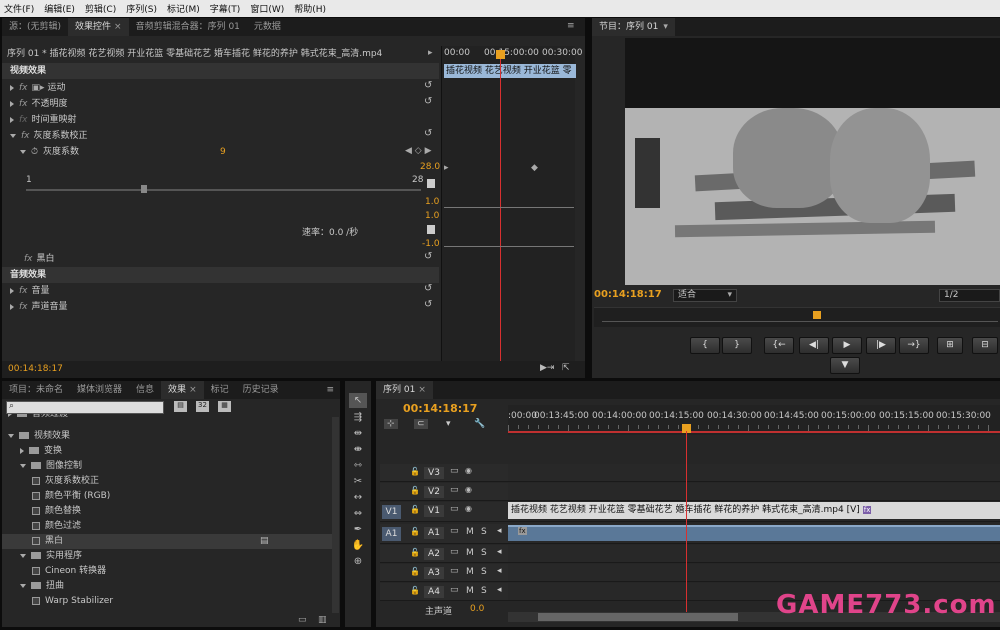 Image resolution: width=1000 pixels, height=630 pixels. What do you see at coordinates (36, 390) in the screenshot?
I see `project-tab: 项目：未命名` at bounding box center [36, 390].